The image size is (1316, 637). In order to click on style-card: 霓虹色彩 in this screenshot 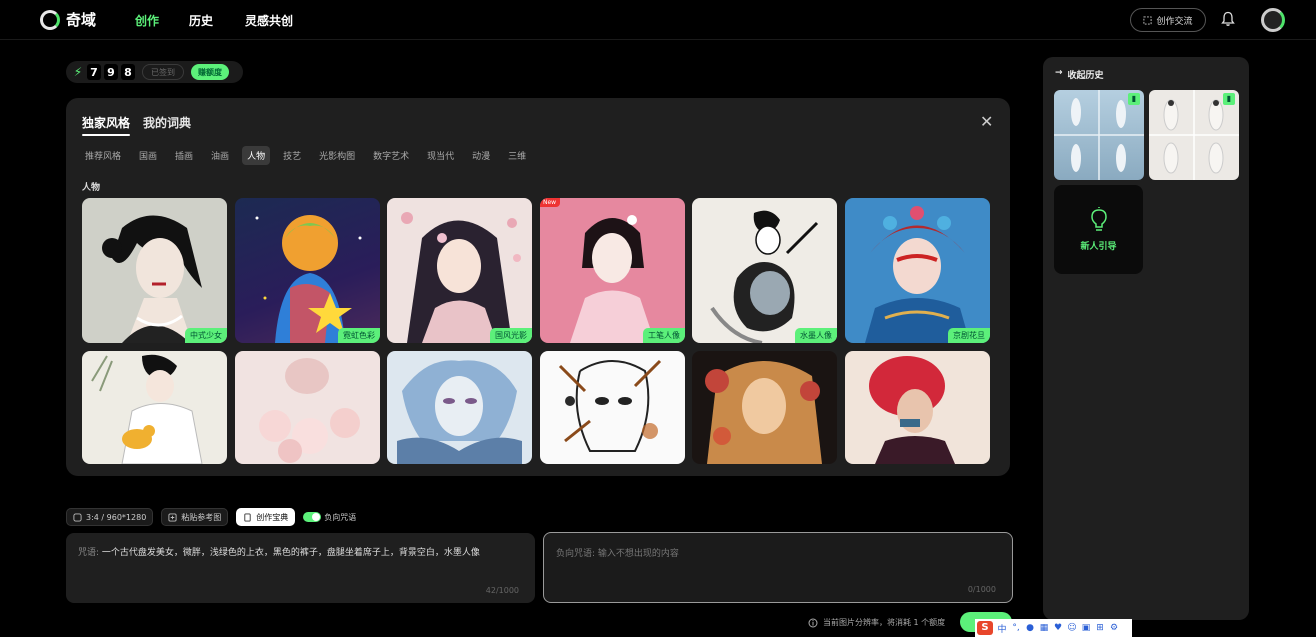, I will do `click(307, 270)`.